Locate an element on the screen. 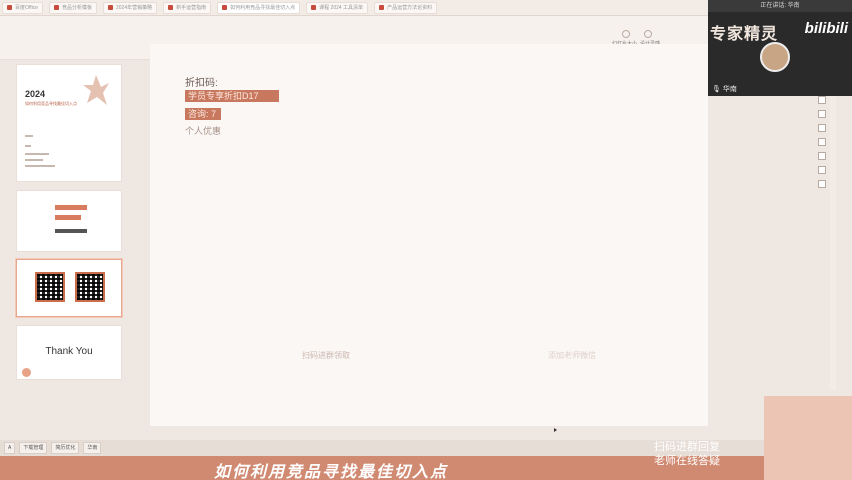 The image size is (852, 480). mic-indicator: 🎙 华南 is located at coordinates (724, 89).